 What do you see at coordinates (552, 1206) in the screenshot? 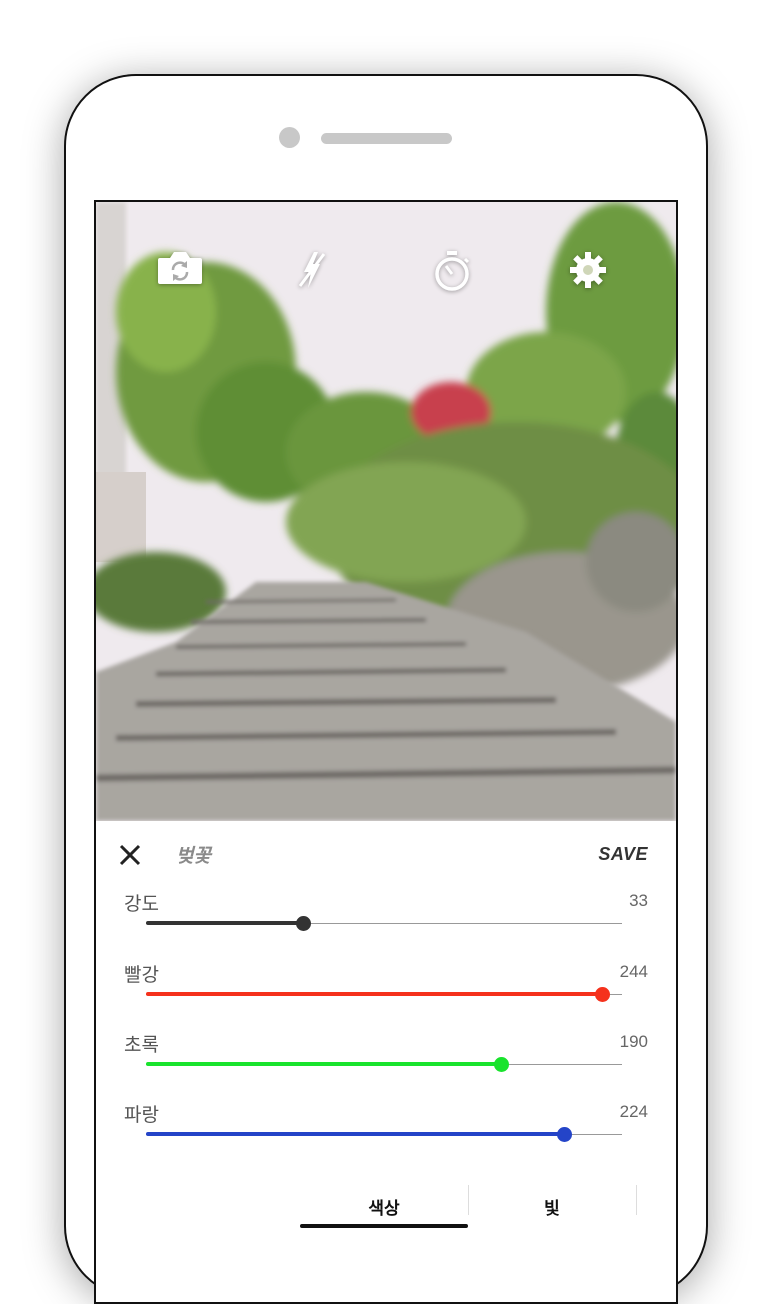
I see `tab-light: 빛` at bounding box center [552, 1206].